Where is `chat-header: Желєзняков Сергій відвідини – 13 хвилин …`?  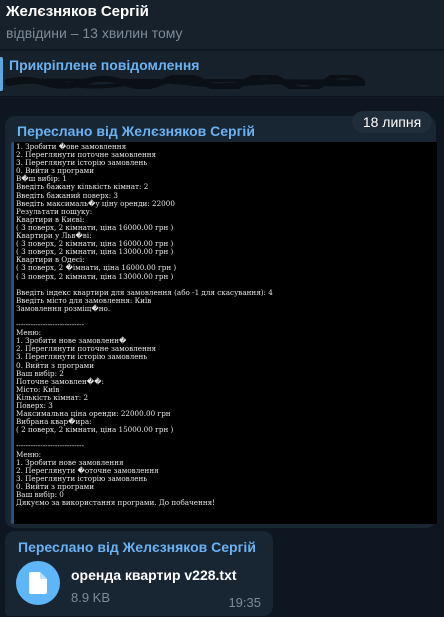
chat-header: Желєзняков Сергій відвідини – 13 хвилин … is located at coordinates (222, 25).